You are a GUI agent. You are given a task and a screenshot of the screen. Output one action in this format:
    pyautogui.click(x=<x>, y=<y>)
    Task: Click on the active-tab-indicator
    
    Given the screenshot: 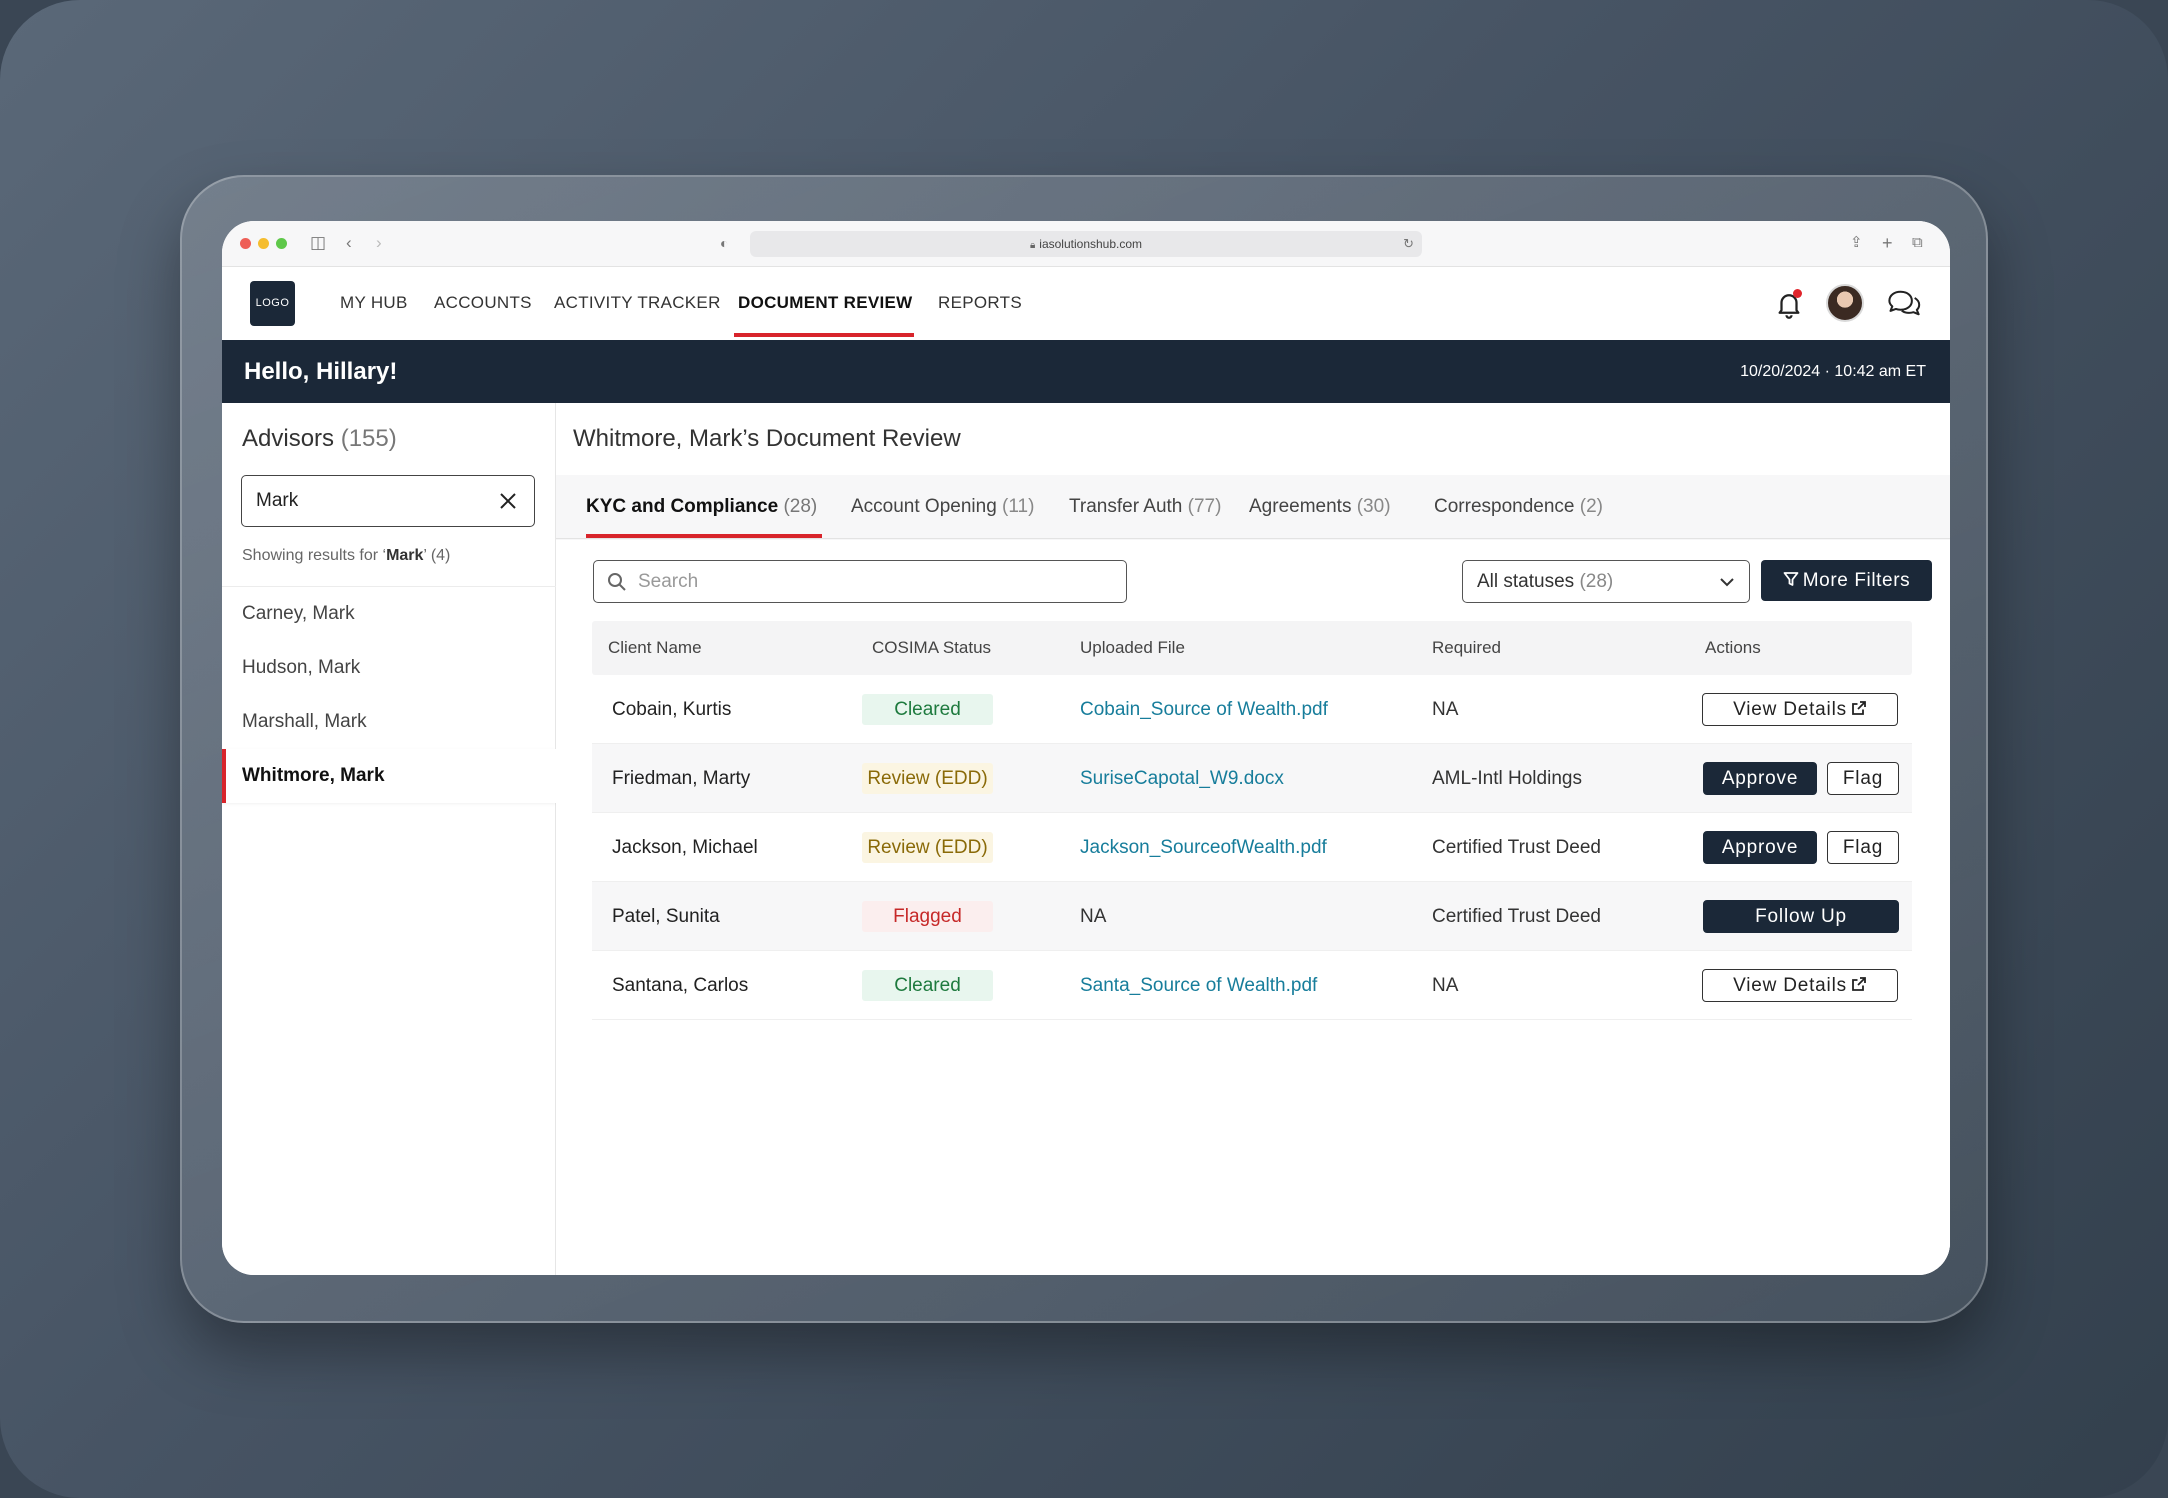 What is the action you would take?
    pyautogui.click(x=704, y=536)
    